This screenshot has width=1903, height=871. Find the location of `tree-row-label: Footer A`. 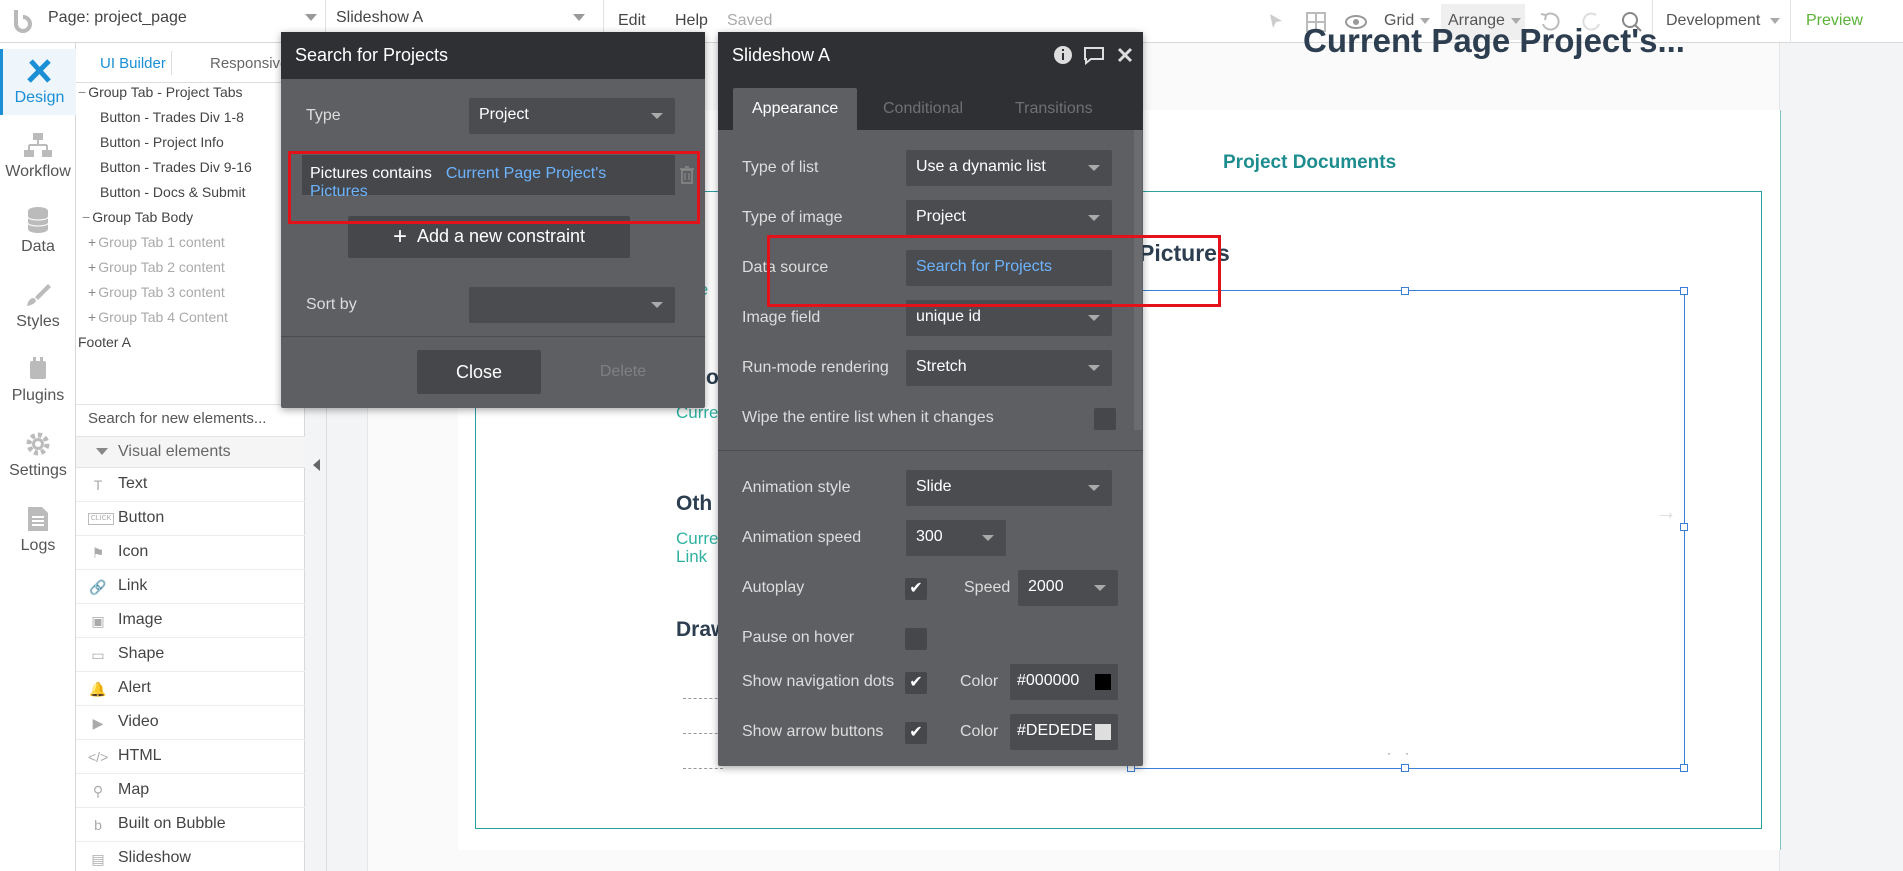

tree-row-label: Footer A is located at coordinates (104, 342).